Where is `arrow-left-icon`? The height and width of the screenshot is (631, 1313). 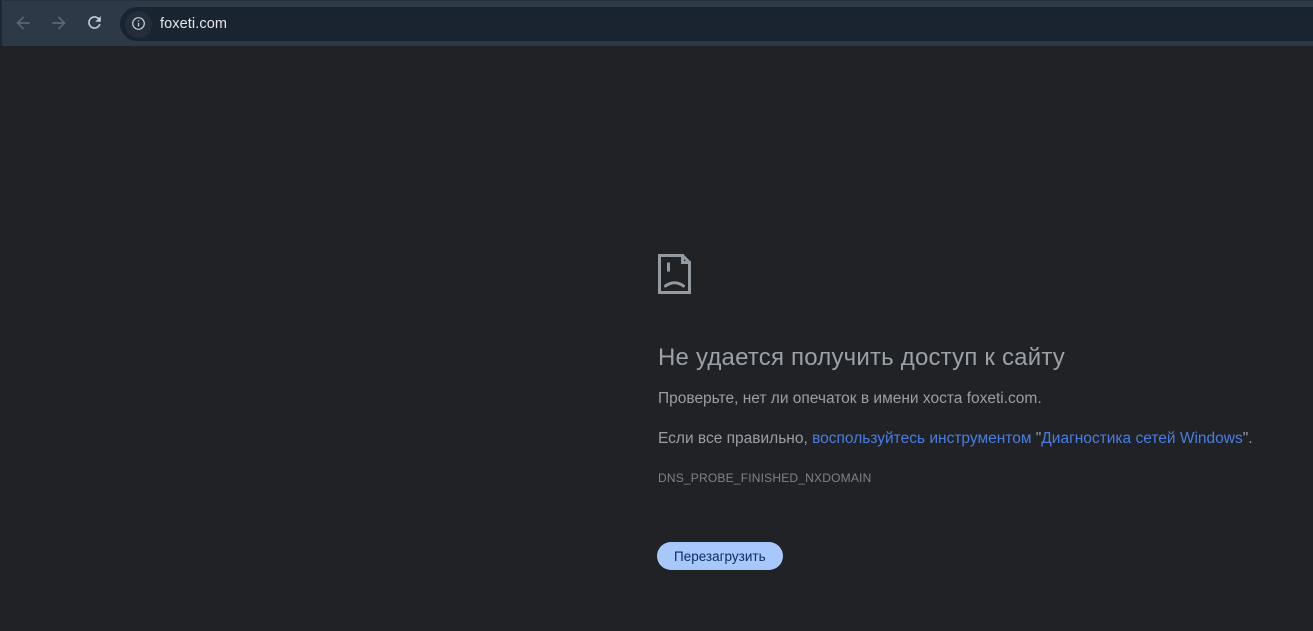
arrow-left-icon is located at coordinates (23, 24).